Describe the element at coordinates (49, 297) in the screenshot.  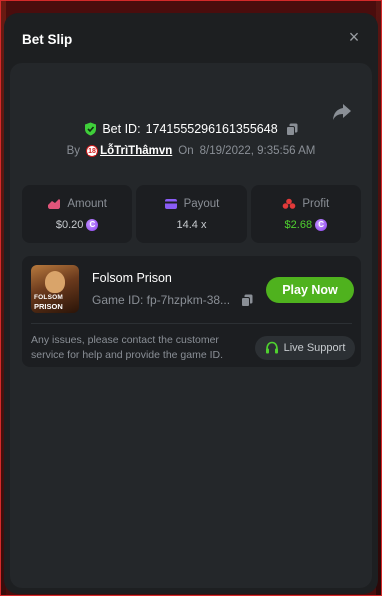
I see `thumbnail-line1: FOLSOM` at that location.